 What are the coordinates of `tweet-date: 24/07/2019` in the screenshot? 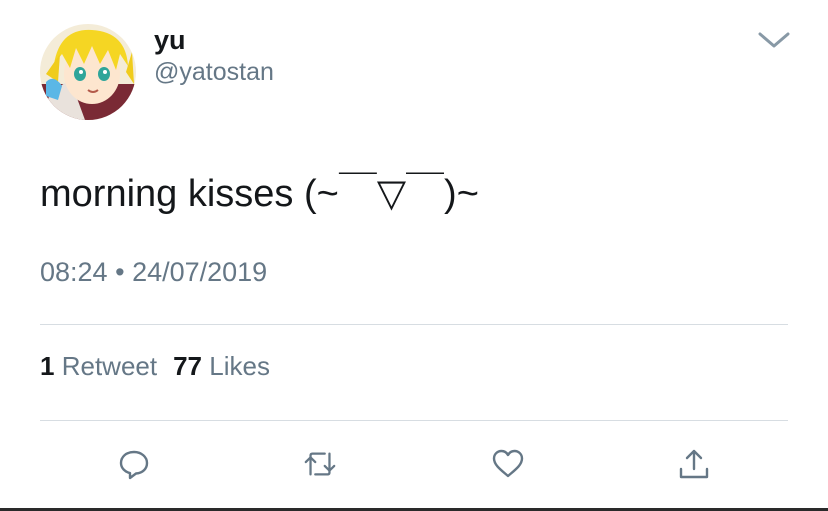 It's located at (200, 272).